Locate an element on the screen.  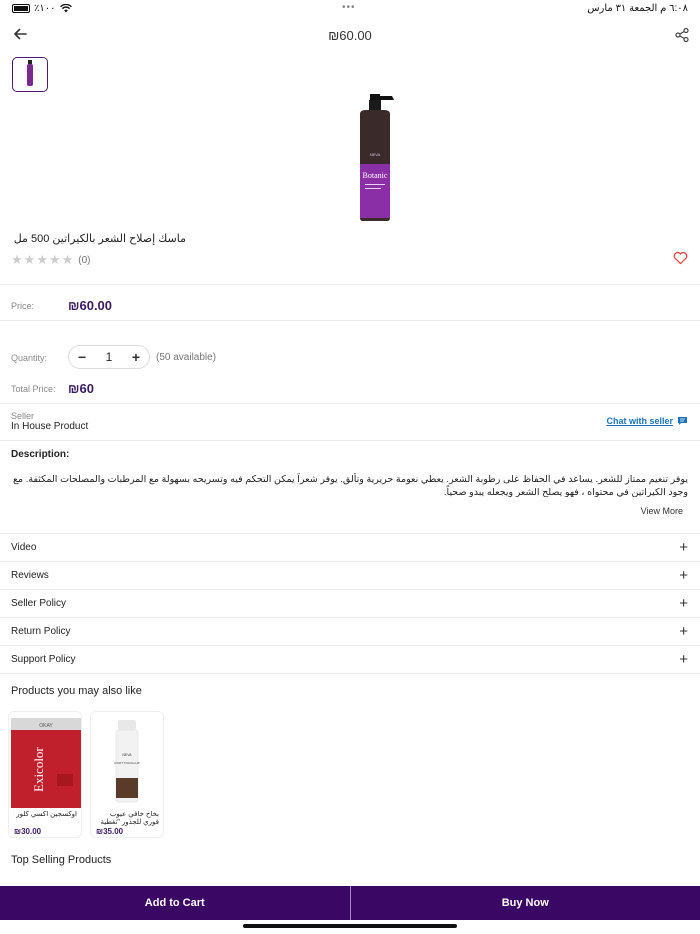
chat-bubble-icon is located at coordinates (682, 421).